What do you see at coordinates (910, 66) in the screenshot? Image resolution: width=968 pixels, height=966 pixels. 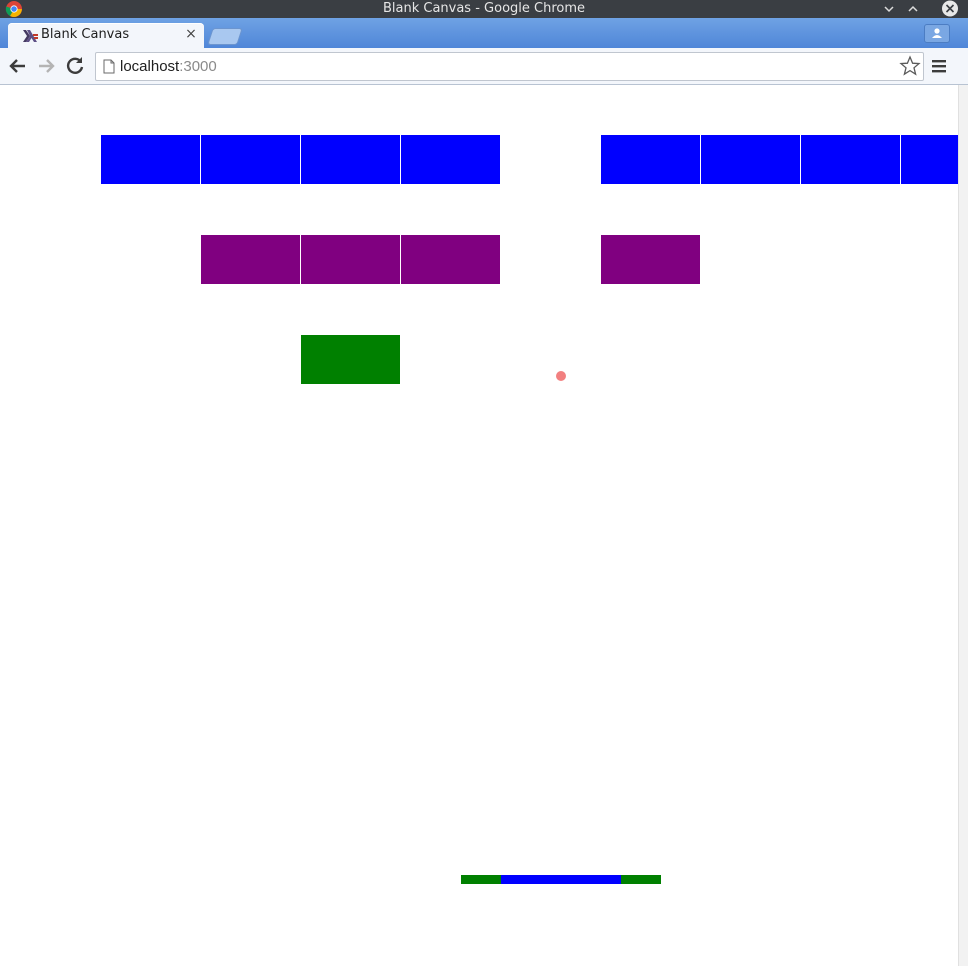 I see `bookmark-star-icon` at bounding box center [910, 66].